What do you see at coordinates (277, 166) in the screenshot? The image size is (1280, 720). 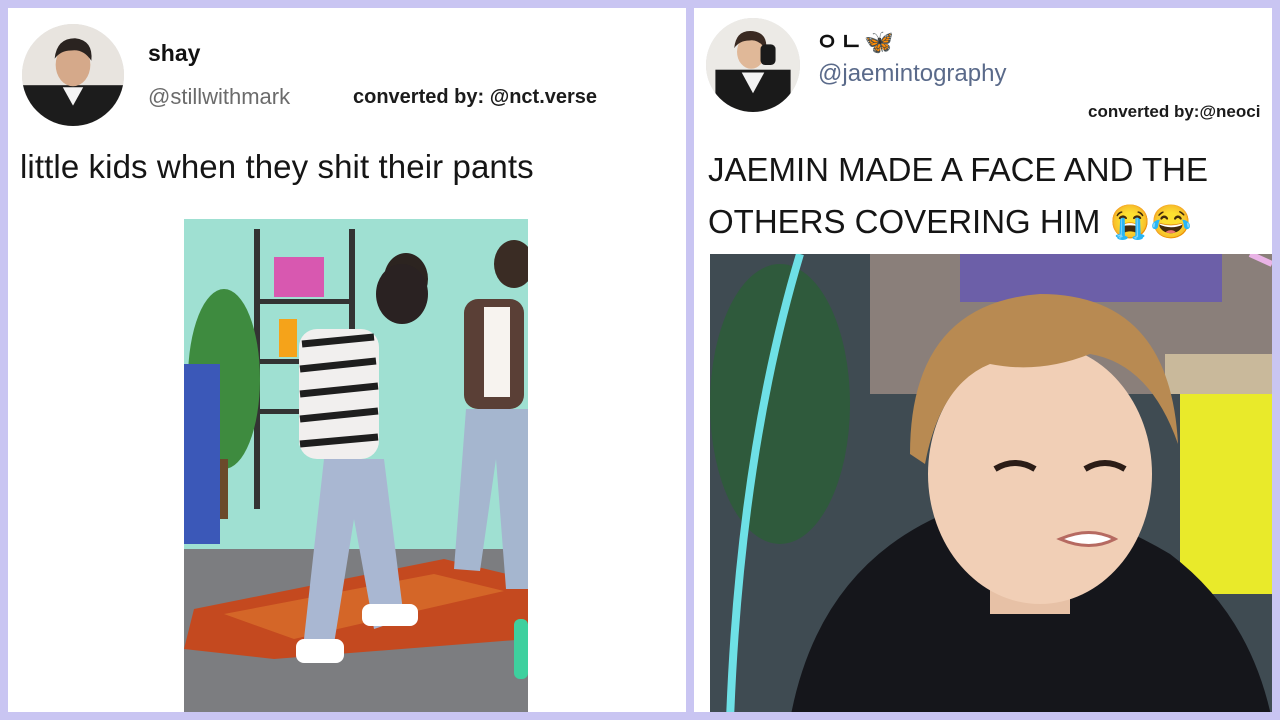 I see `post-text: little kids when they shit their pants` at bounding box center [277, 166].